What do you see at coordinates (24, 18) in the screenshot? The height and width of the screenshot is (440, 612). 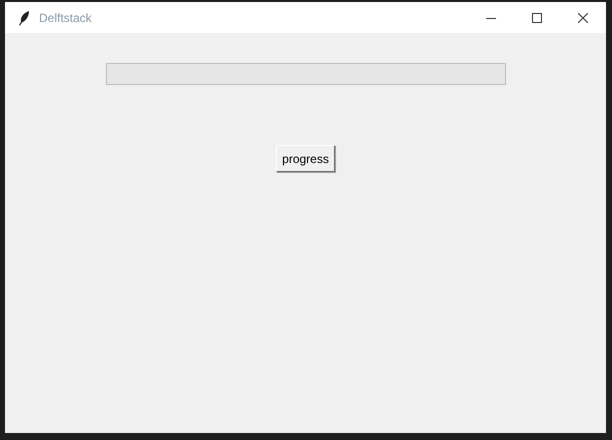 I see `feather-icon` at bounding box center [24, 18].